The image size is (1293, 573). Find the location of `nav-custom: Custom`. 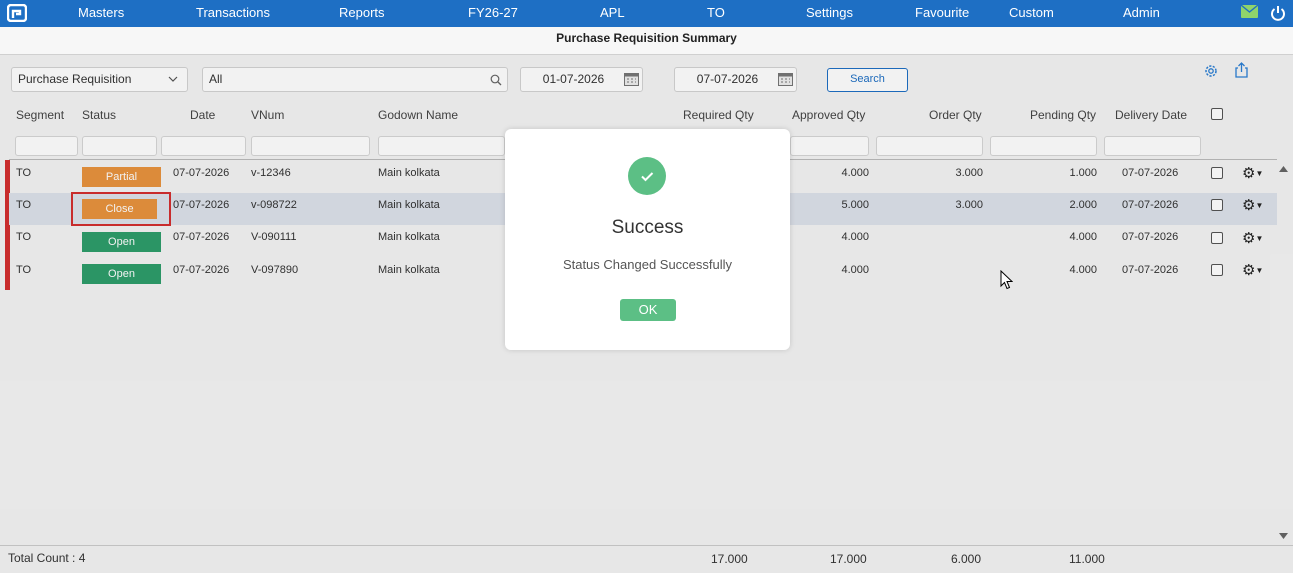

nav-custom: Custom is located at coordinates (1031, 12).